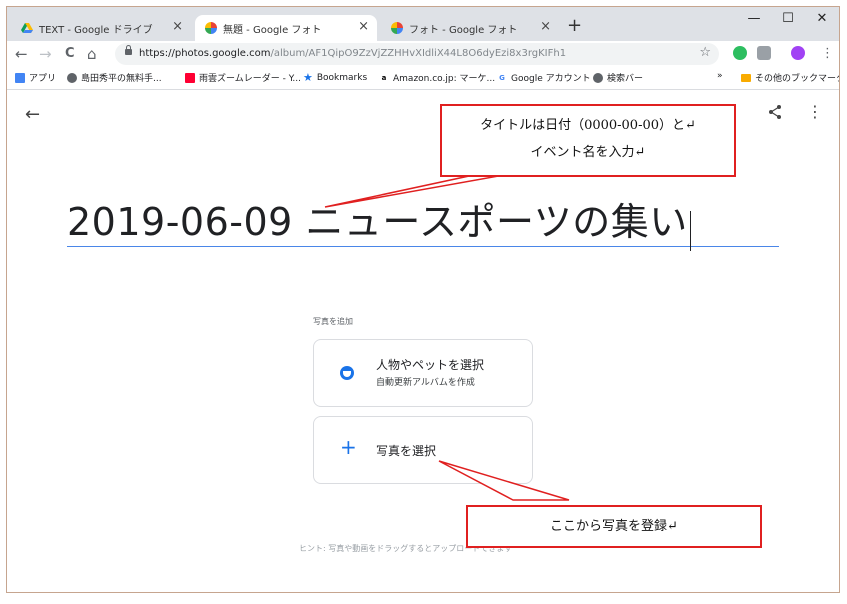  Describe the element at coordinates (21, 54) in the screenshot. I see `back-icon: ←` at that location.